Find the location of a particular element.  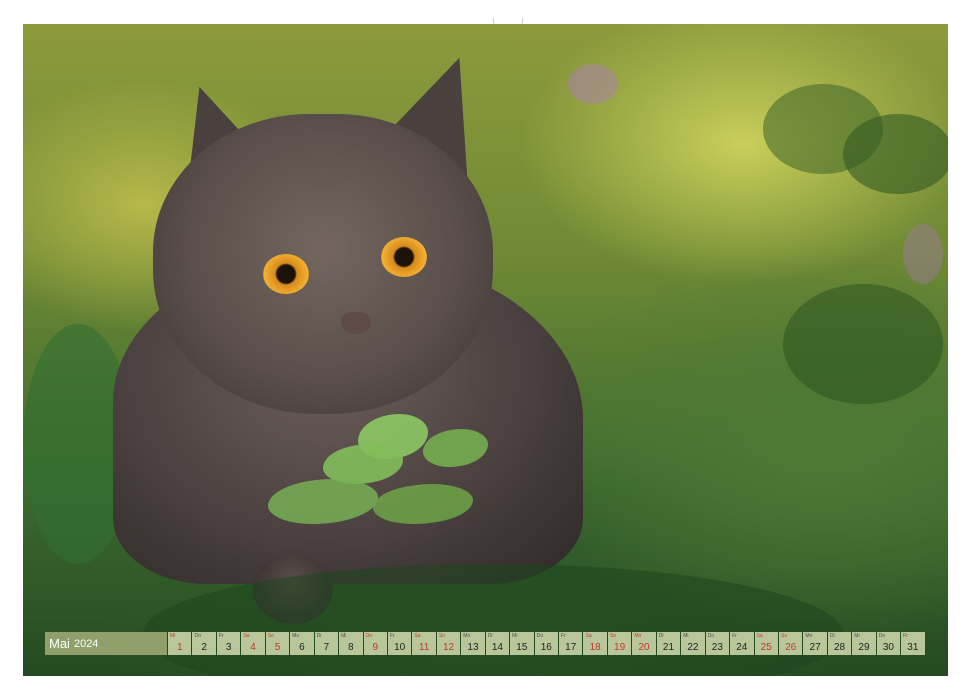

day-number: 22 is located at coordinates (693, 647).